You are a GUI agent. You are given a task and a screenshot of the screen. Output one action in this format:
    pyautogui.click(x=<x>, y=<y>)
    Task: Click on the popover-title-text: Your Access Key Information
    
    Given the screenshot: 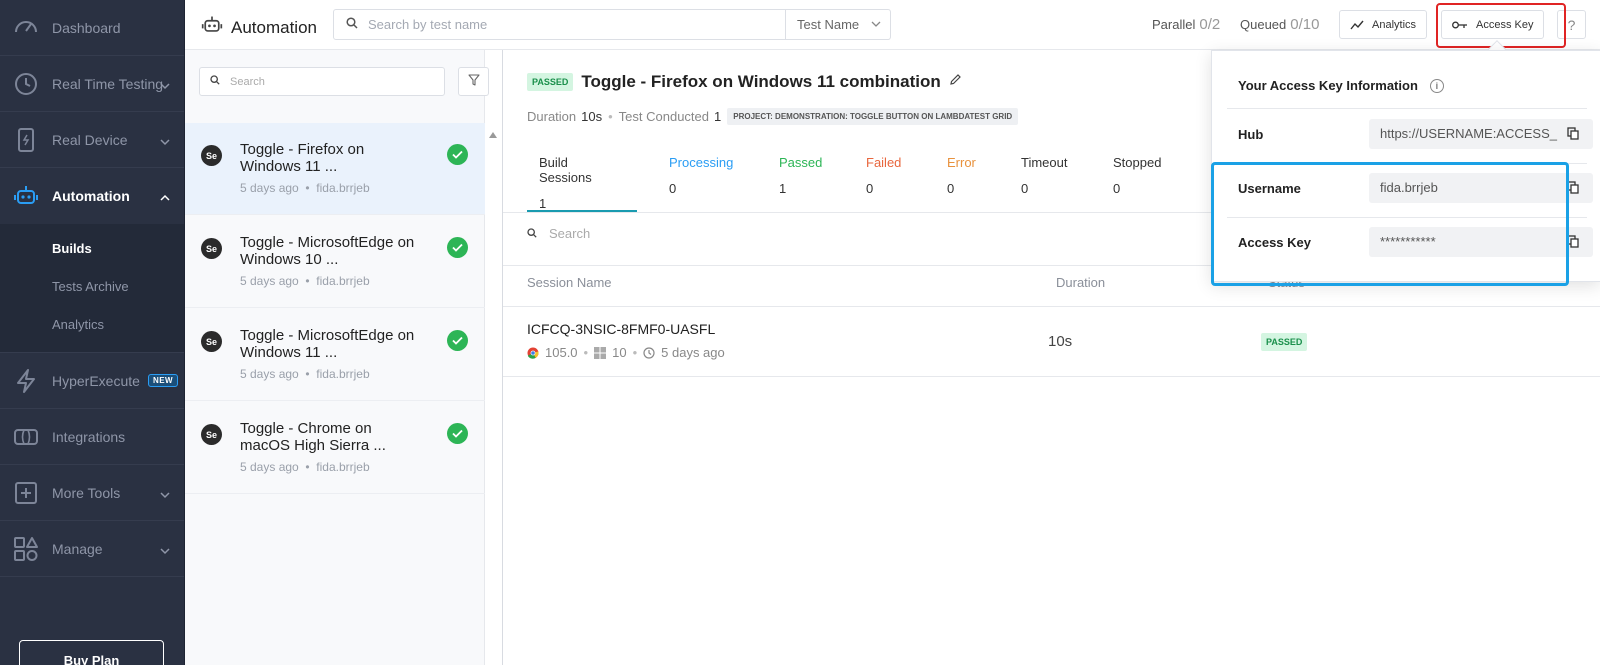 What is the action you would take?
    pyautogui.click(x=1328, y=85)
    